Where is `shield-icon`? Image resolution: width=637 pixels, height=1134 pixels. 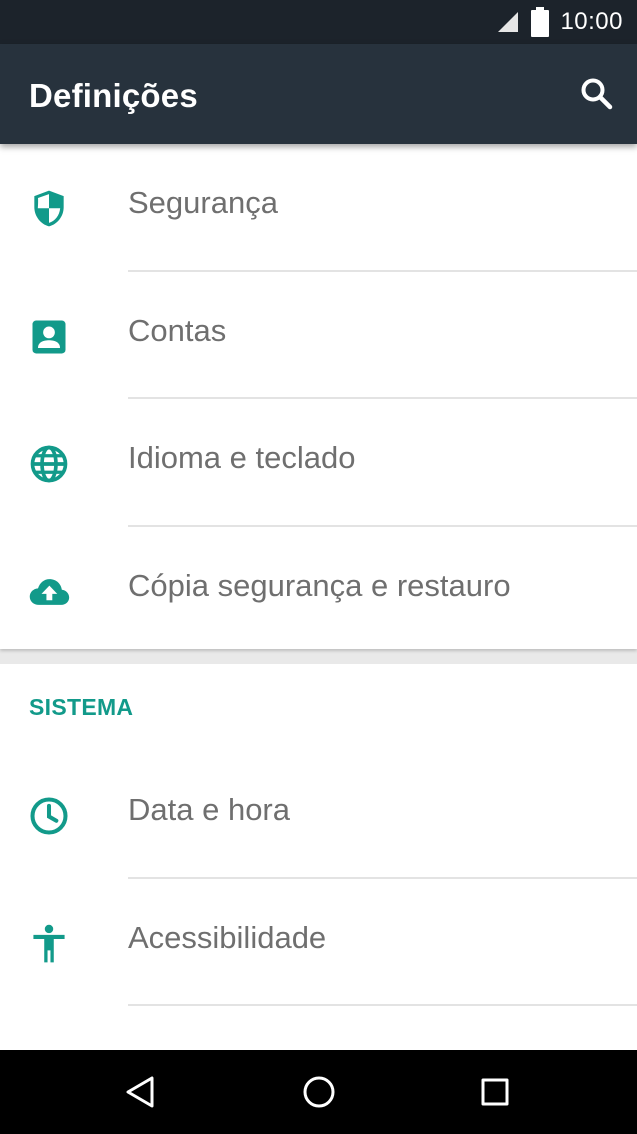 shield-icon is located at coordinates (49, 208).